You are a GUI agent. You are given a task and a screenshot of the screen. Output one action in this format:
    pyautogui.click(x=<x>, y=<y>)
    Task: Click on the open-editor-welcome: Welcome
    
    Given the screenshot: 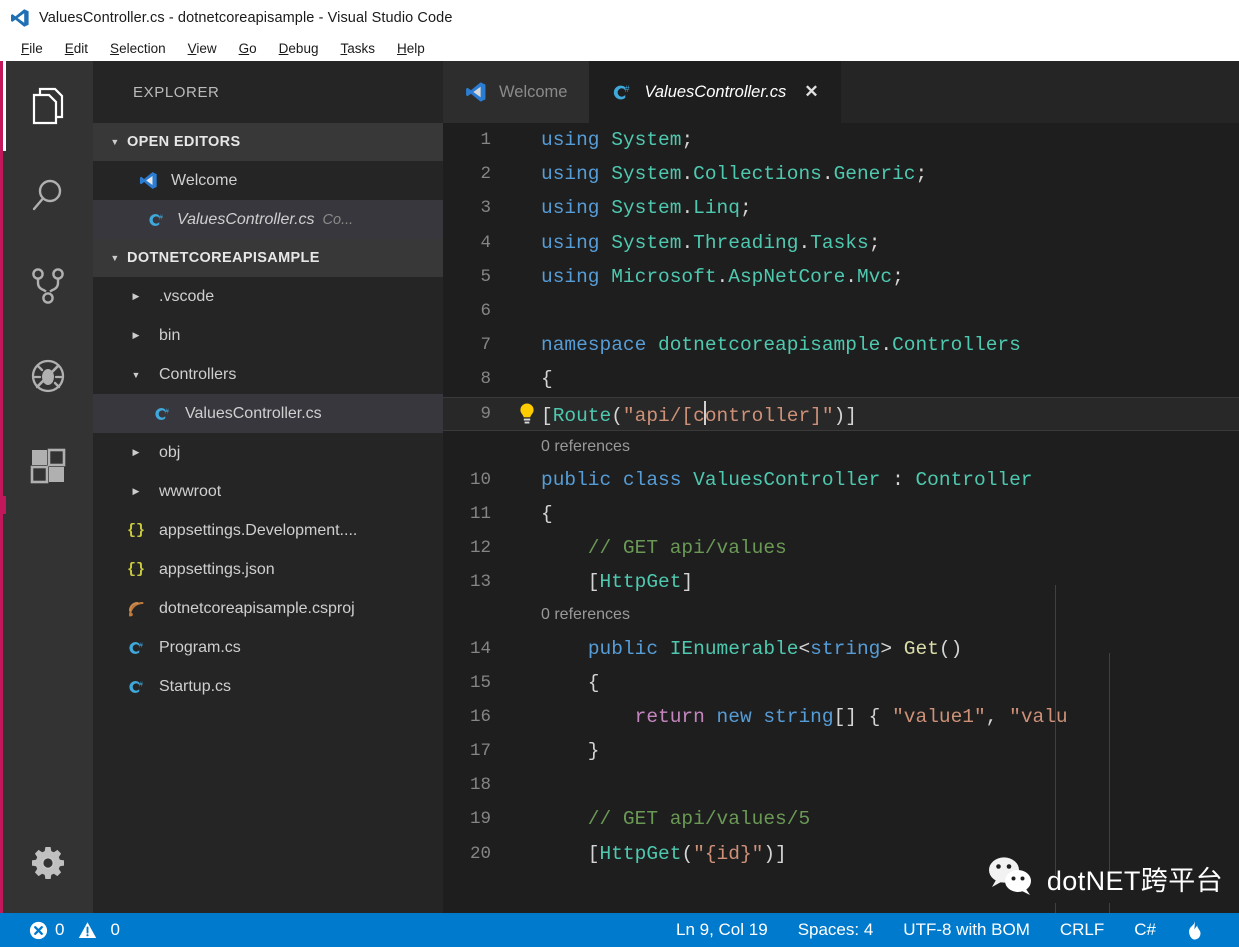 What is the action you would take?
    pyautogui.click(x=268, y=180)
    